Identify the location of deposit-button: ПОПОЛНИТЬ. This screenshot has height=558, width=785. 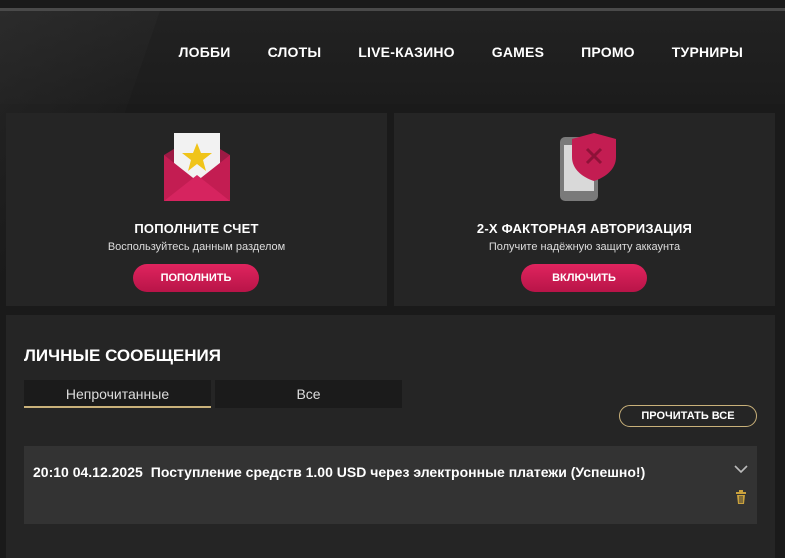
(196, 278).